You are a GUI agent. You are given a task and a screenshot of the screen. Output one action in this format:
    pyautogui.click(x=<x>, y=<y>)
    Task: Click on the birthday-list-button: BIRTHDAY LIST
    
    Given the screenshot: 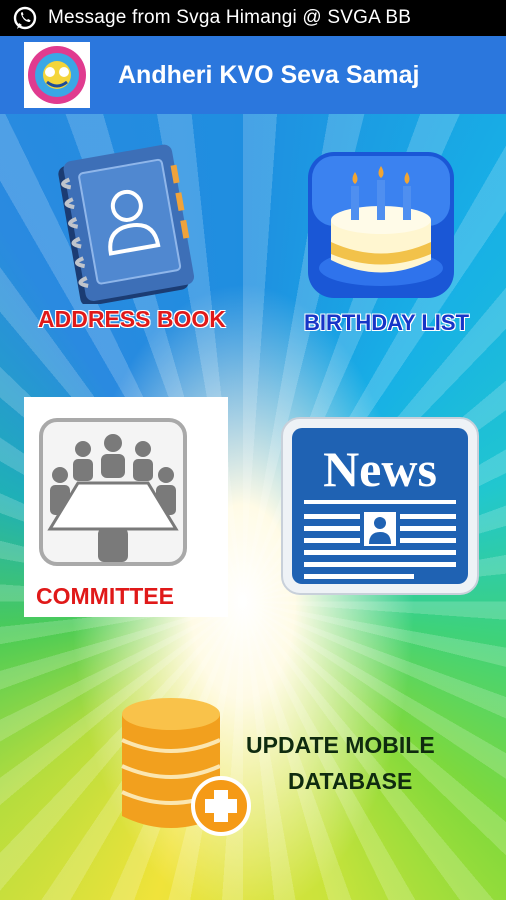 What is the action you would take?
    pyautogui.click(x=390, y=245)
    